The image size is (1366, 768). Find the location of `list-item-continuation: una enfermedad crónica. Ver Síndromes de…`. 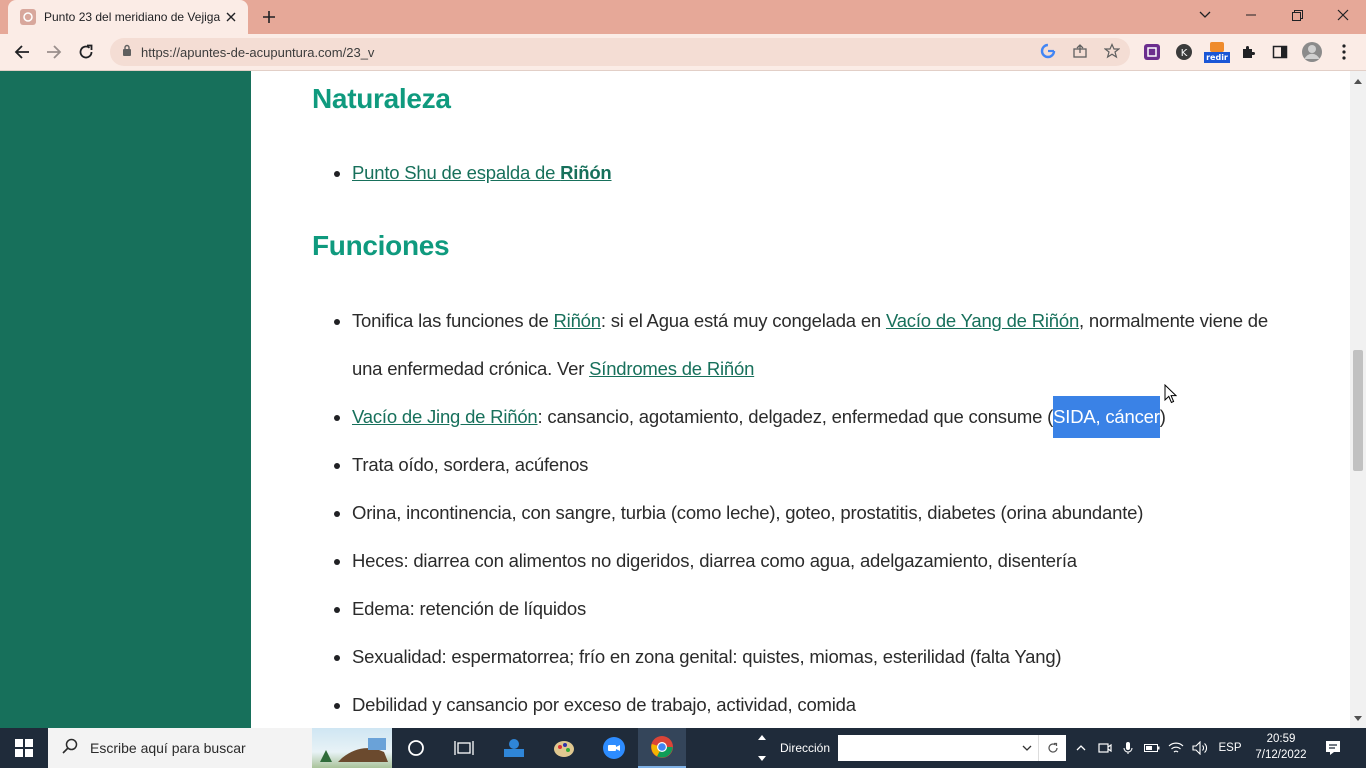

list-item-continuation: una enfermedad crónica. Ver Síndromes de… is located at coordinates (553, 368).